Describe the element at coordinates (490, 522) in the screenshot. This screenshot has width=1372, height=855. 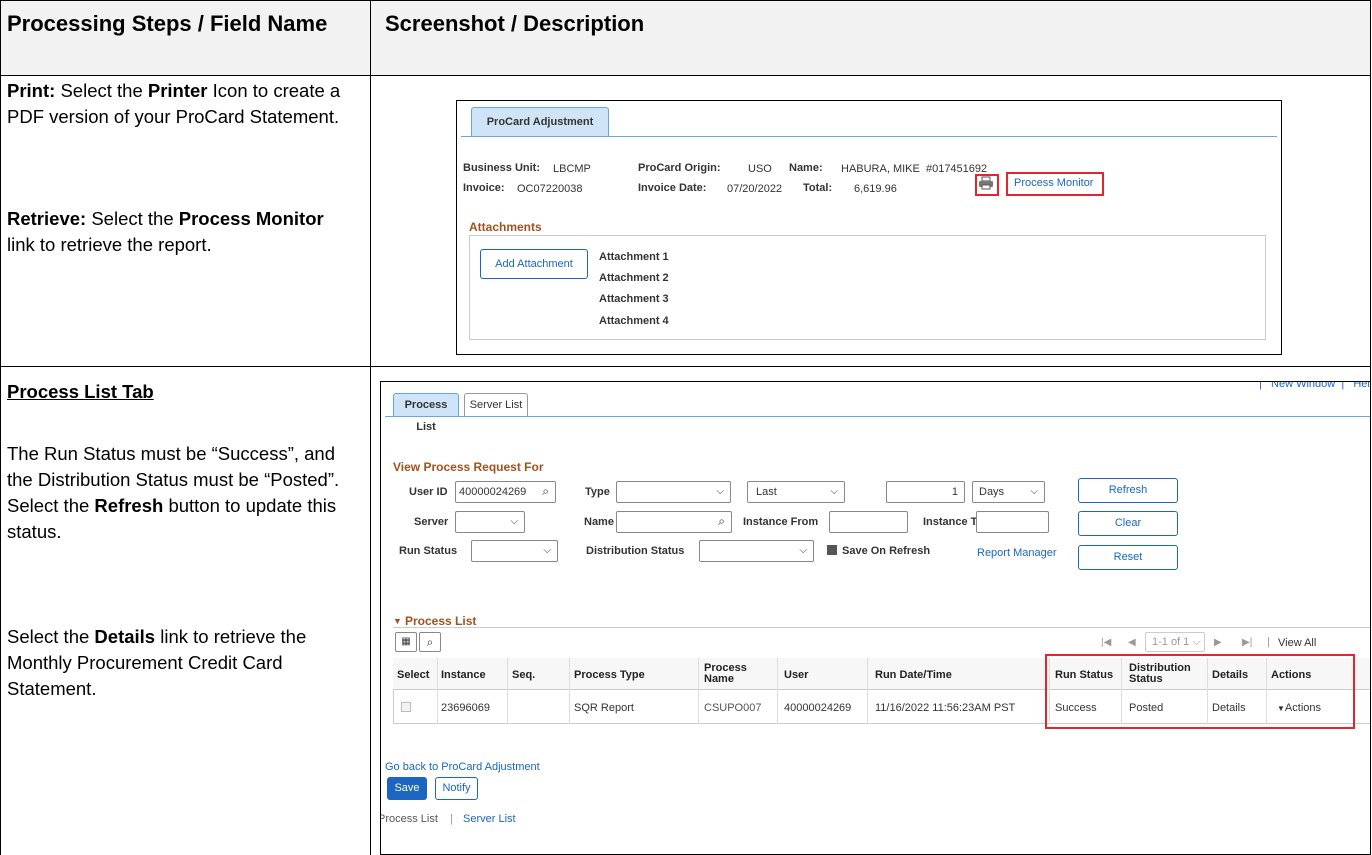
I see `server-select: ⌵` at that location.